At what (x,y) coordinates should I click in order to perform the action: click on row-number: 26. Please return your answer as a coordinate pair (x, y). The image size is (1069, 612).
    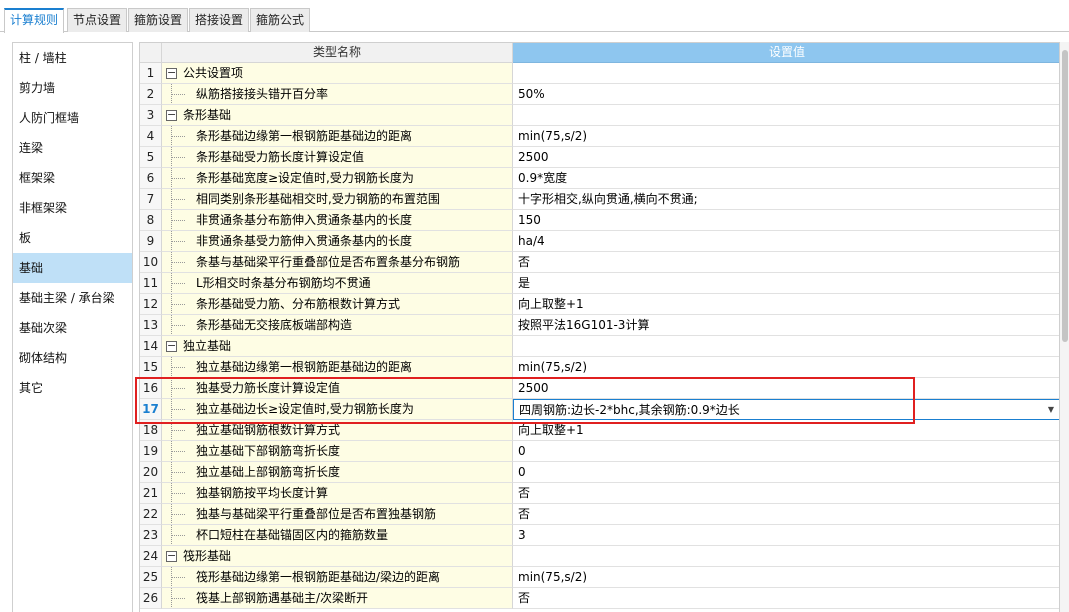
    Looking at the image, I should click on (151, 598).